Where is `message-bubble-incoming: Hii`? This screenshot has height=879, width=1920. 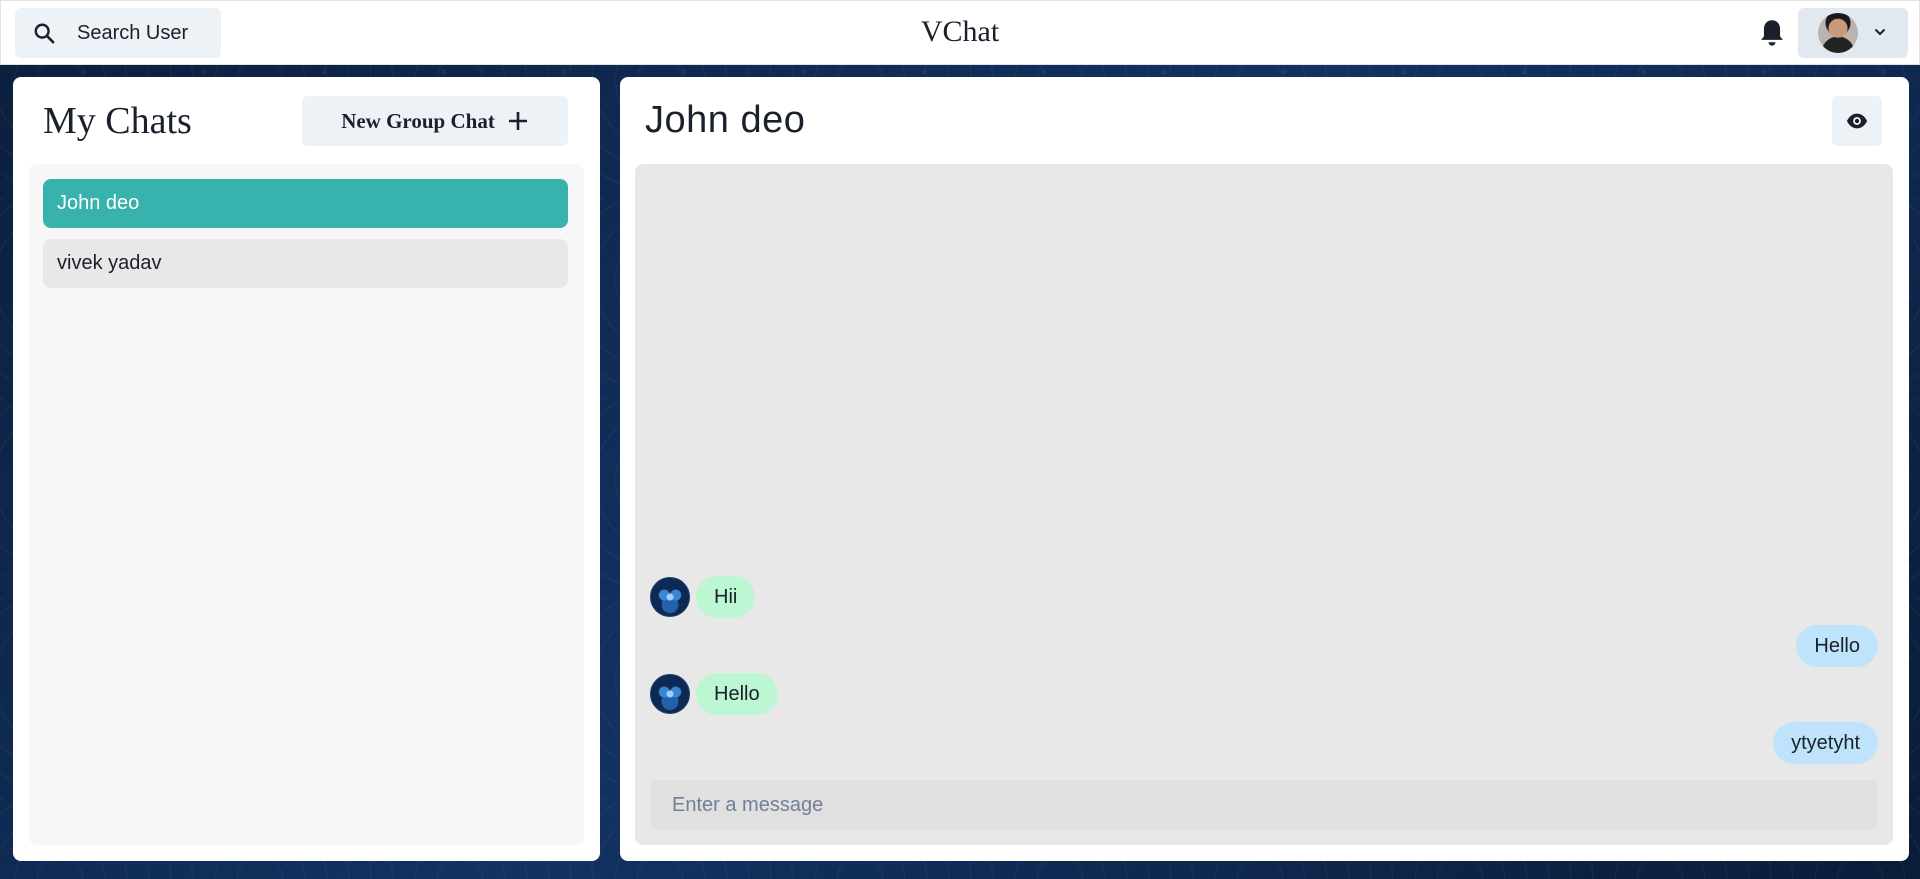
message-bubble-incoming: Hii is located at coordinates (726, 597).